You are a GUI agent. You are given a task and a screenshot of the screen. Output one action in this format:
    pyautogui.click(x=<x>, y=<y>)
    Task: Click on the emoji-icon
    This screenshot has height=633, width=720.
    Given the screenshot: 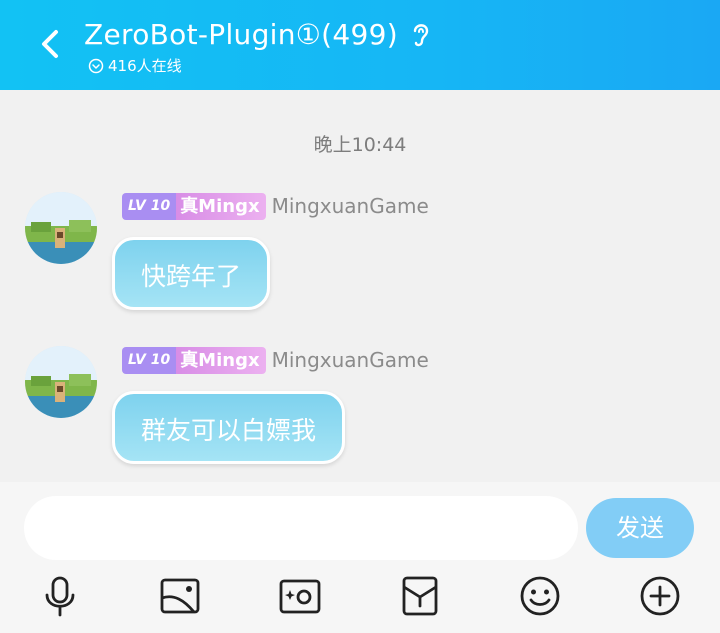 What is the action you would take?
    pyautogui.click(x=540, y=596)
    